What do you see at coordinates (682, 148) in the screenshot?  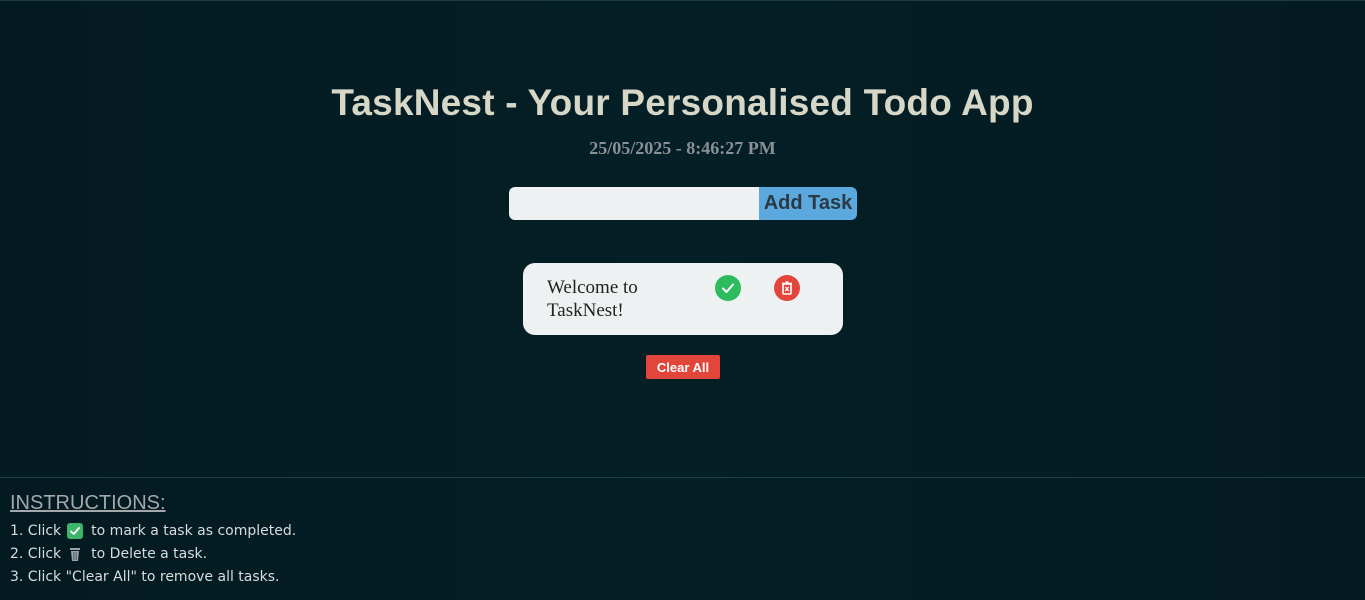 I see `current-datetime: 25/05/2025 - 8:46:27 PM` at bounding box center [682, 148].